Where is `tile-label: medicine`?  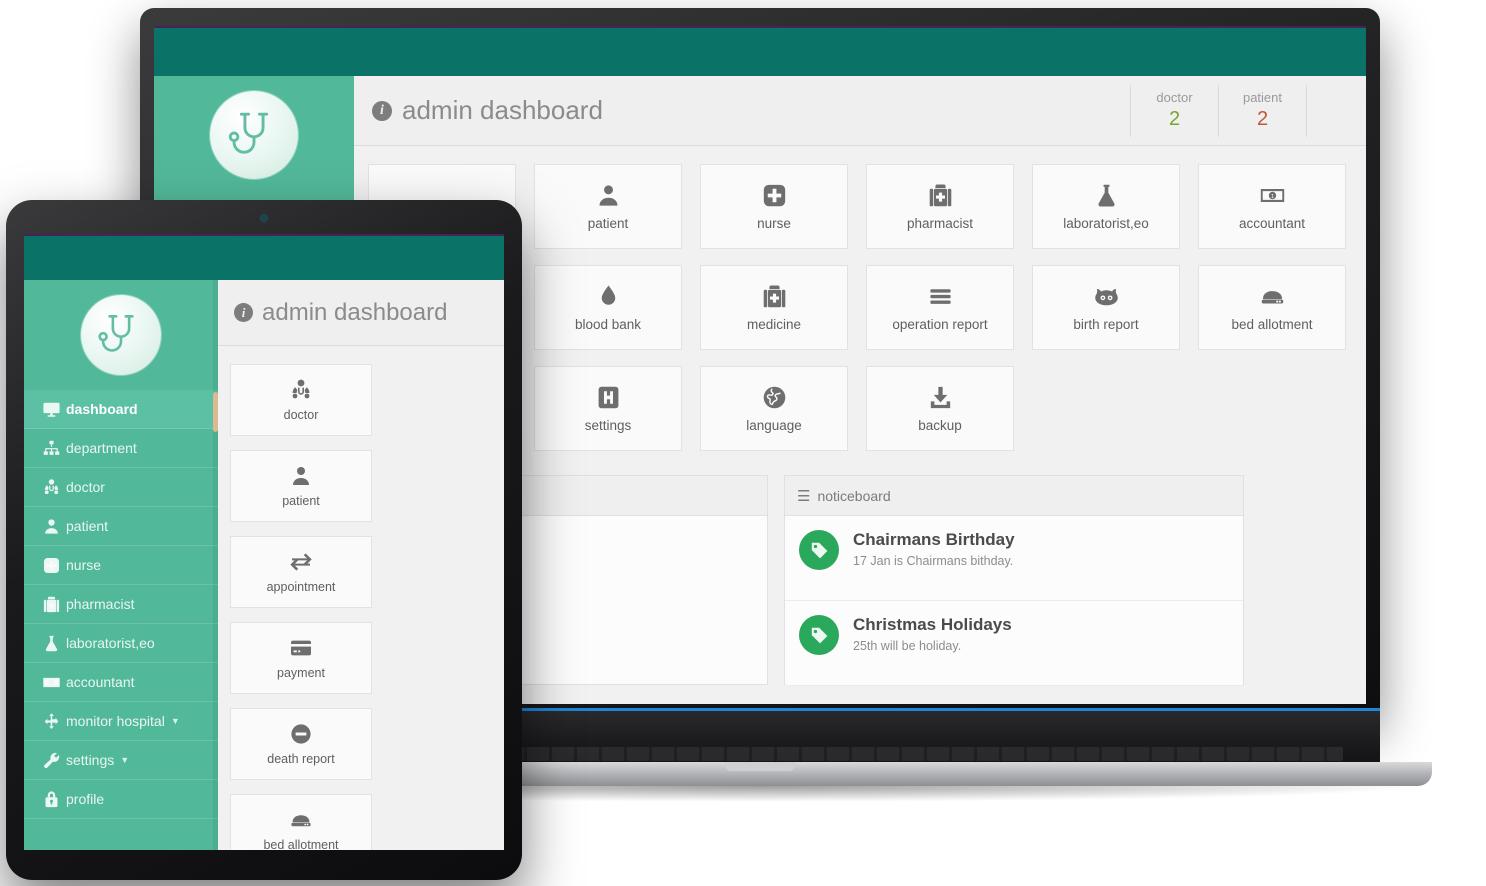 tile-label: medicine is located at coordinates (774, 324).